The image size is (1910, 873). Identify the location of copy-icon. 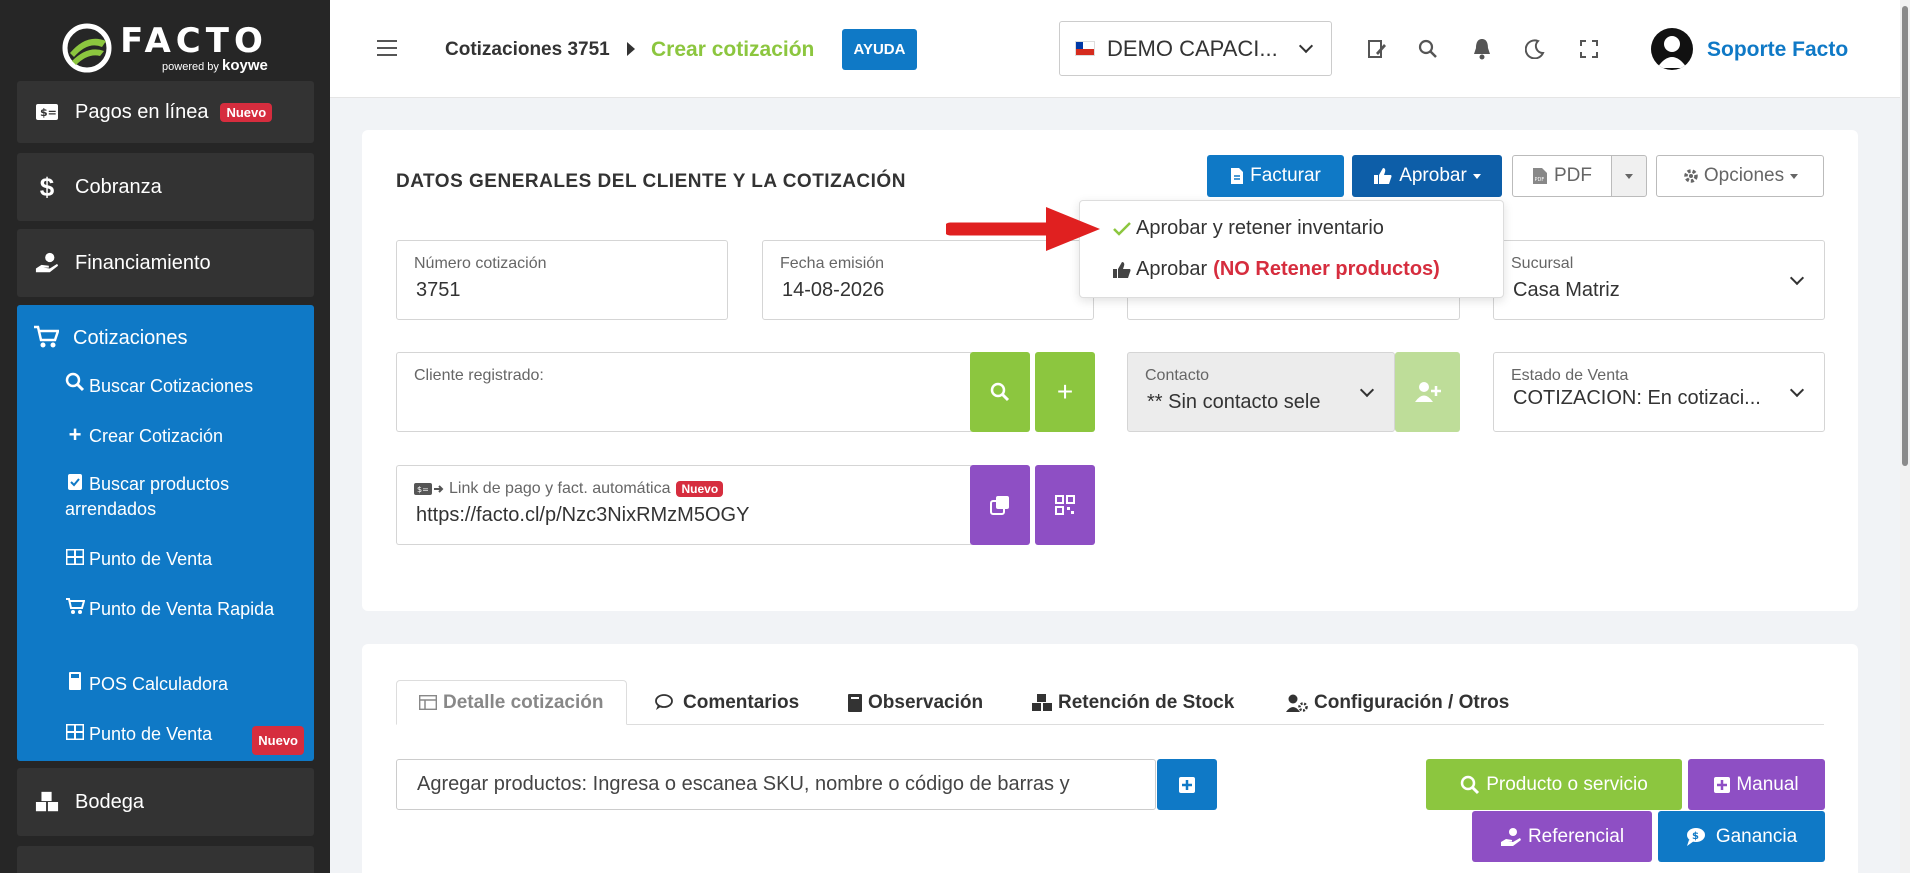
(999, 505).